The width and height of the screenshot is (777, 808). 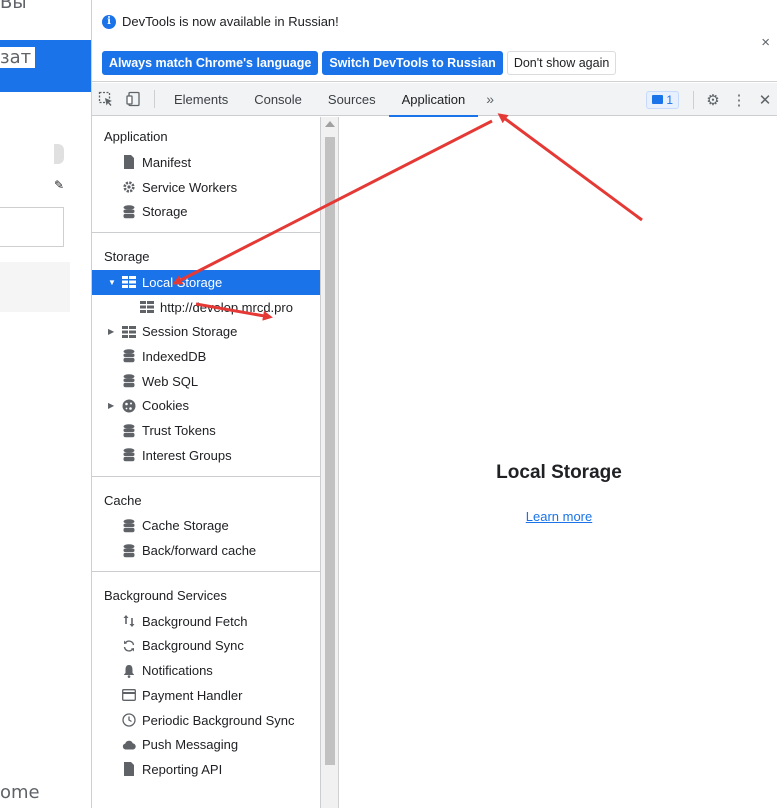 I want to click on sidebar-item-local-storage-origin: http://develop.mrcd.pro, so click(x=206, y=307).